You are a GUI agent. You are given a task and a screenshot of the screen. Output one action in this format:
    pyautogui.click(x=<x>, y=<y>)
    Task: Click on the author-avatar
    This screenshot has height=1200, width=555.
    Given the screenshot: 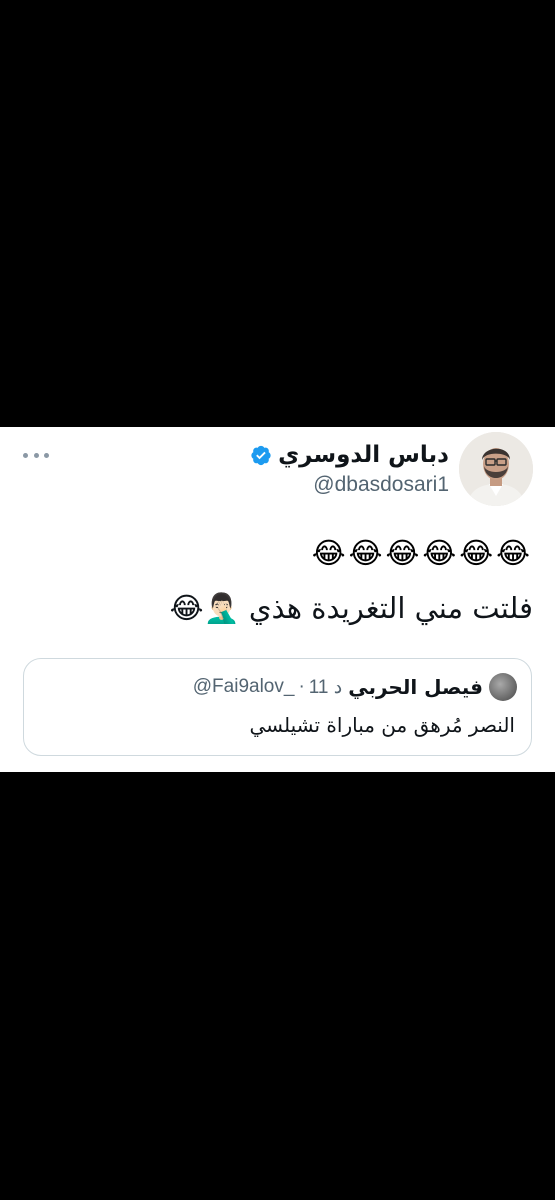 What is the action you would take?
    pyautogui.click(x=496, y=469)
    